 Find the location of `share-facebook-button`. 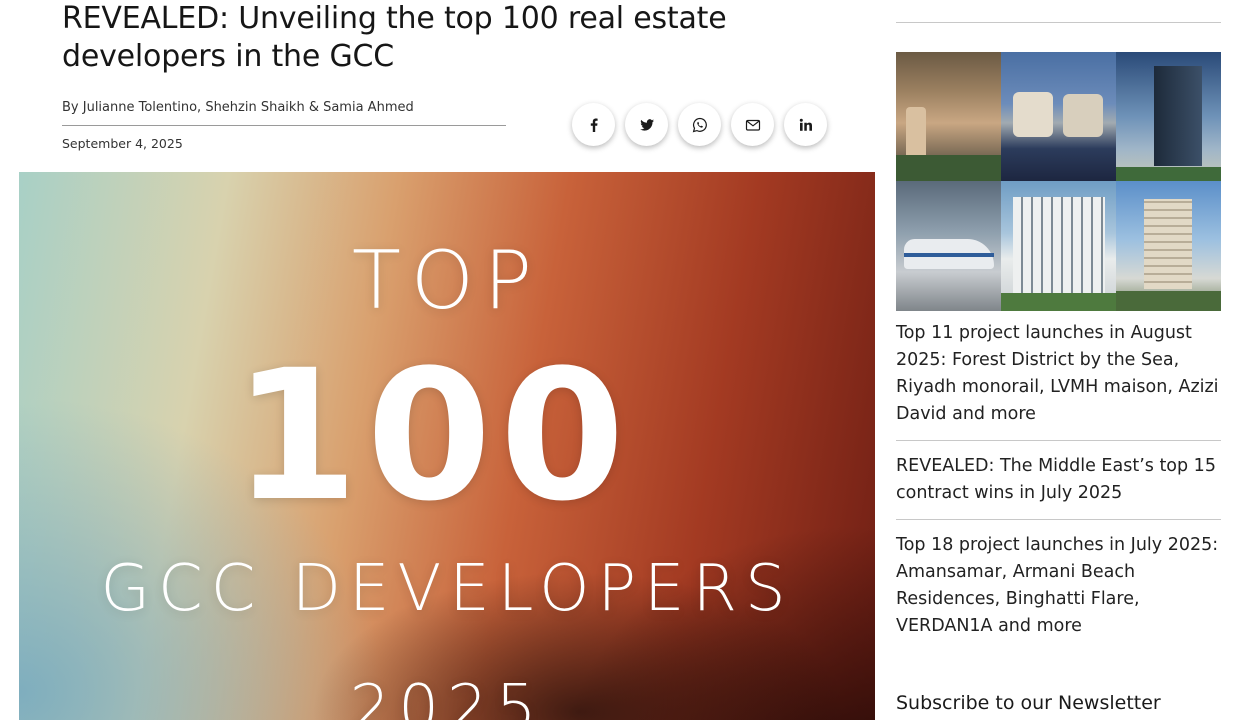

share-facebook-button is located at coordinates (593, 124).